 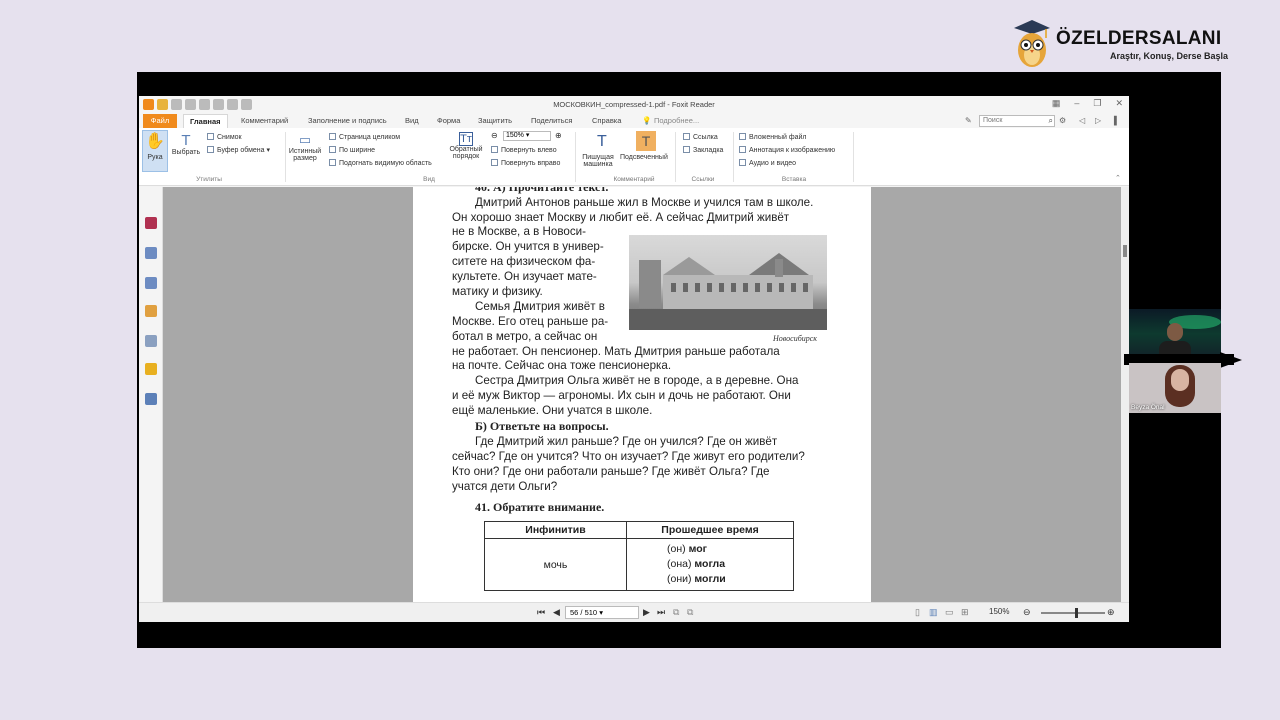 What do you see at coordinates (380, 163) in the screenshot?
I see `fit-visible-button: Подогнать видимую область` at bounding box center [380, 163].